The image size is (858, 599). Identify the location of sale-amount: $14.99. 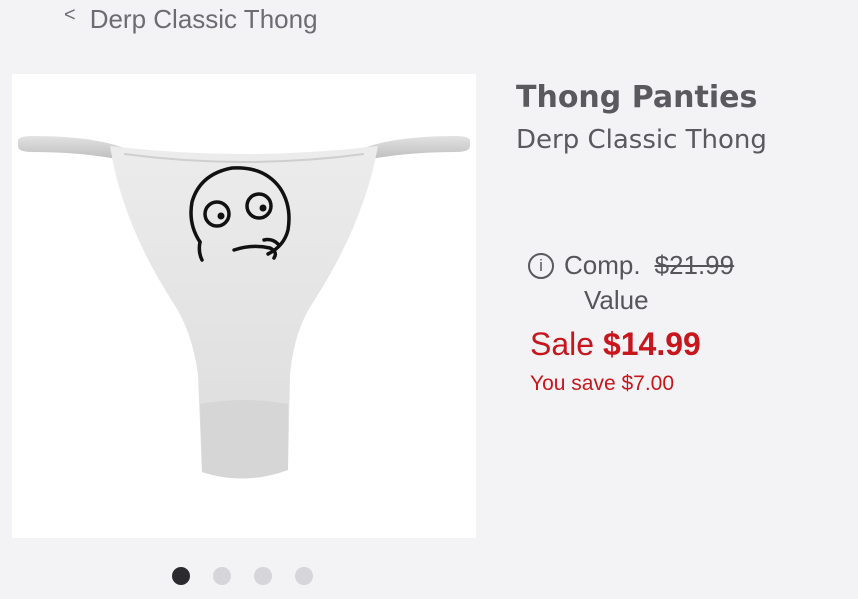
(651, 344).